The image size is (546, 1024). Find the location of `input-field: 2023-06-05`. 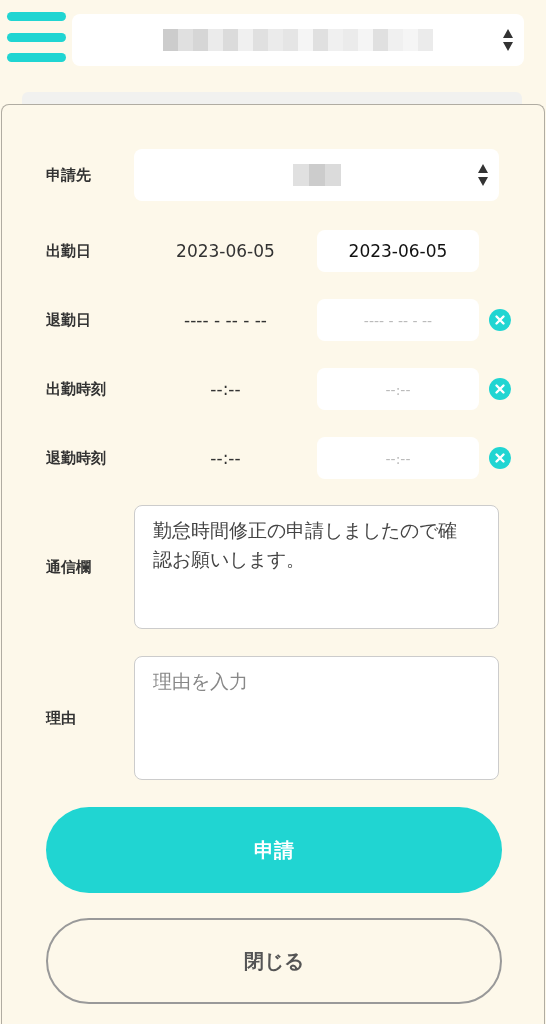

input-field: 2023-06-05 is located at coordinates (398, 251).